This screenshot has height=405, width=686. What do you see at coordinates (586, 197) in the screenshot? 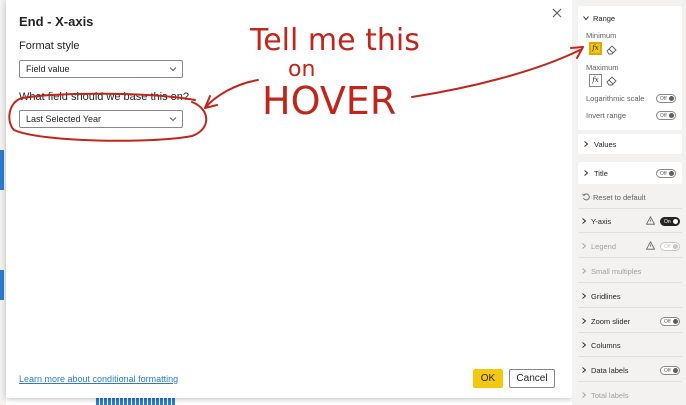
I see `reset-icon` at bounding box center [586, 197].